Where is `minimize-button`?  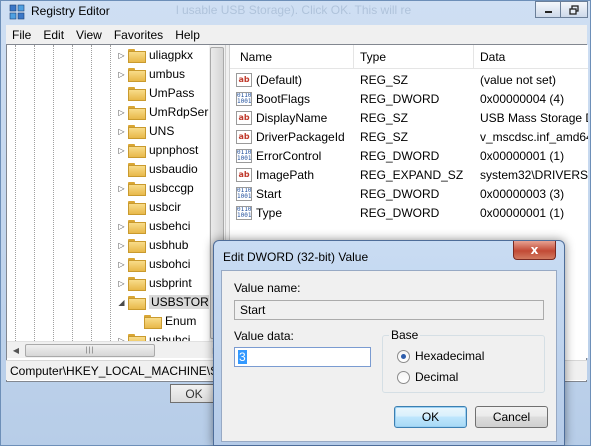 minimize-button is located at coordinates (548, 9).